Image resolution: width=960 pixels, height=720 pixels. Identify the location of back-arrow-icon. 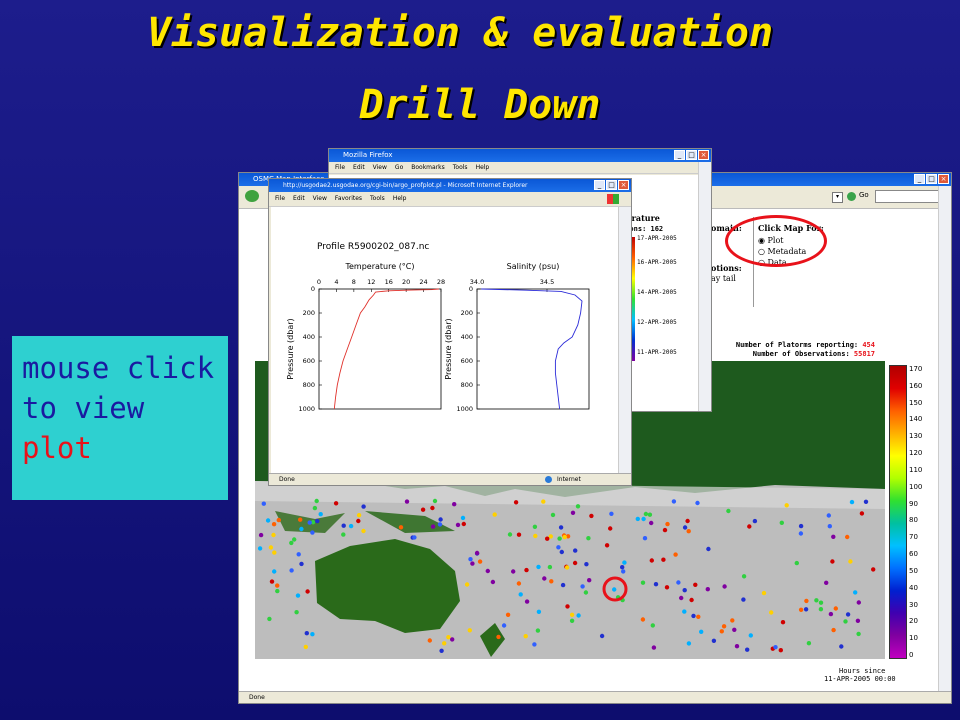
(252, 196).